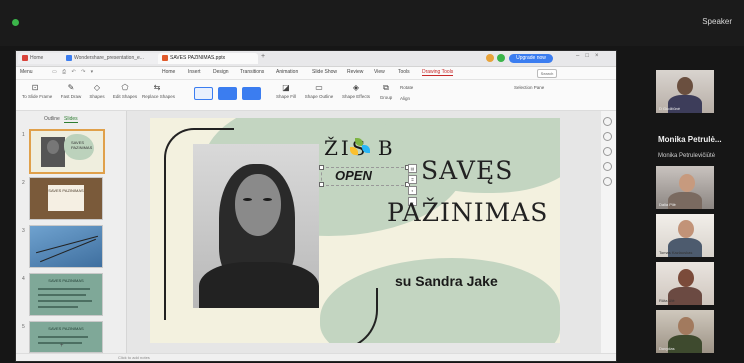 Image resolution: width=744 pixels, height=363 pixels. I want to click on notification-icon, so click(490, 58).